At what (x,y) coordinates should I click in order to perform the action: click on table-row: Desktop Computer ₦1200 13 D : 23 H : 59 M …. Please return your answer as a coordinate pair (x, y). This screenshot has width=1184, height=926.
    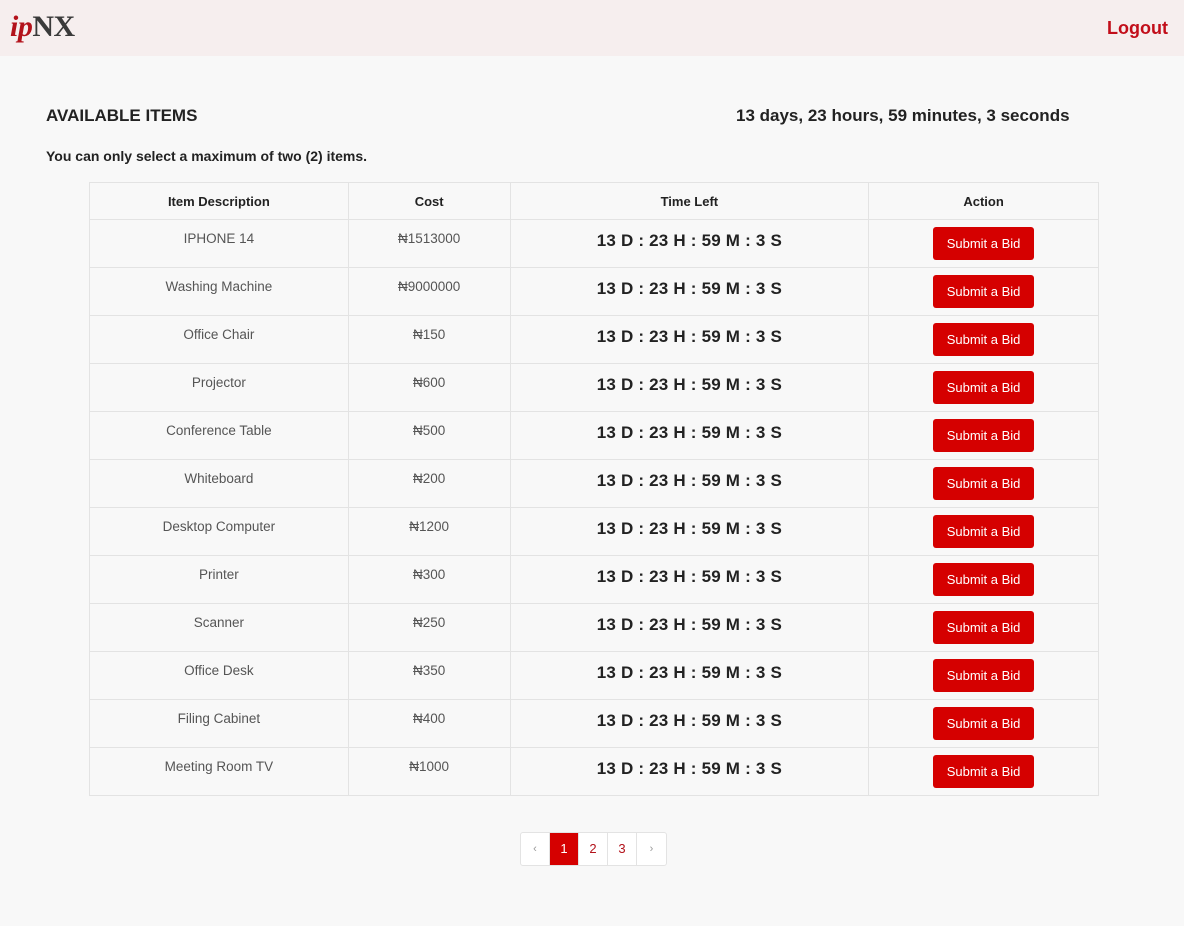
    Looking at the image, I should click on (594, 531).